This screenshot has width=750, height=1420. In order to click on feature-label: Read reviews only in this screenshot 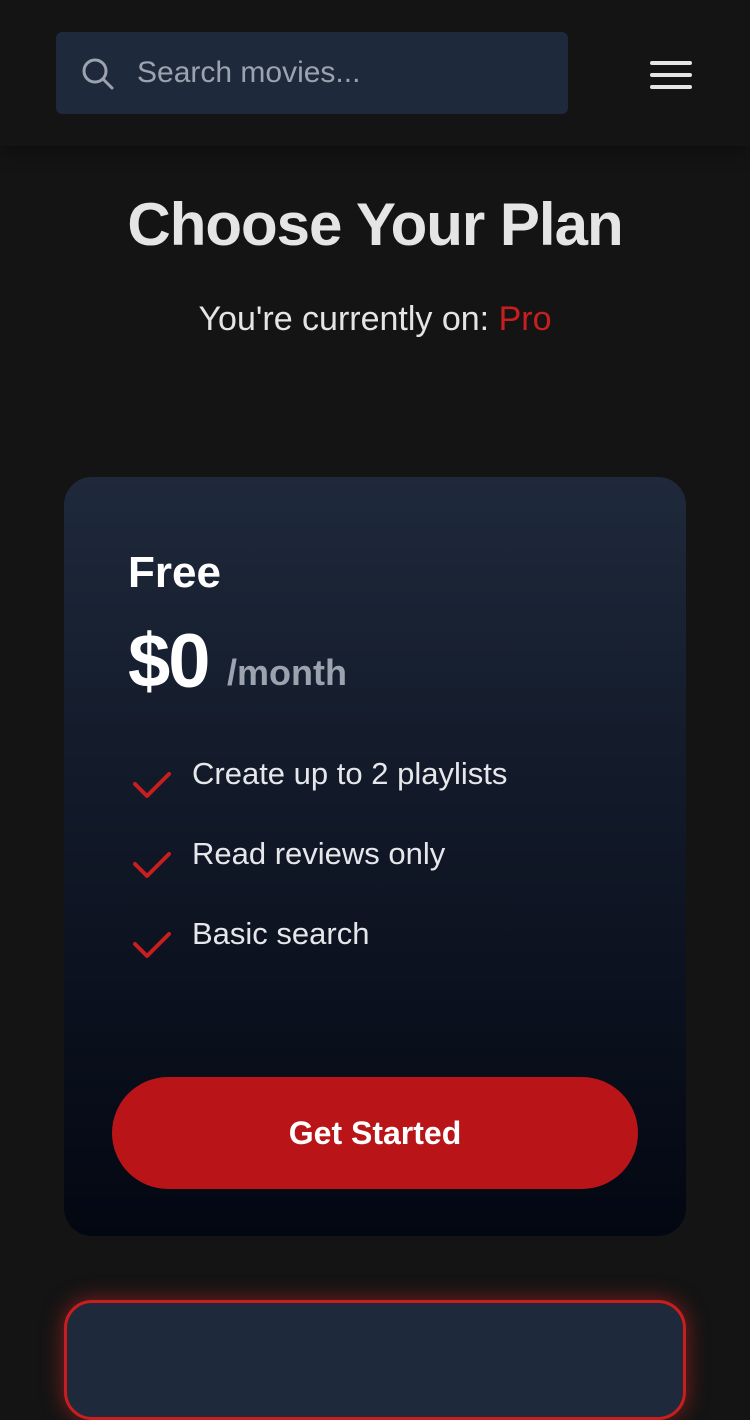, I will do `click(319, 853)`.